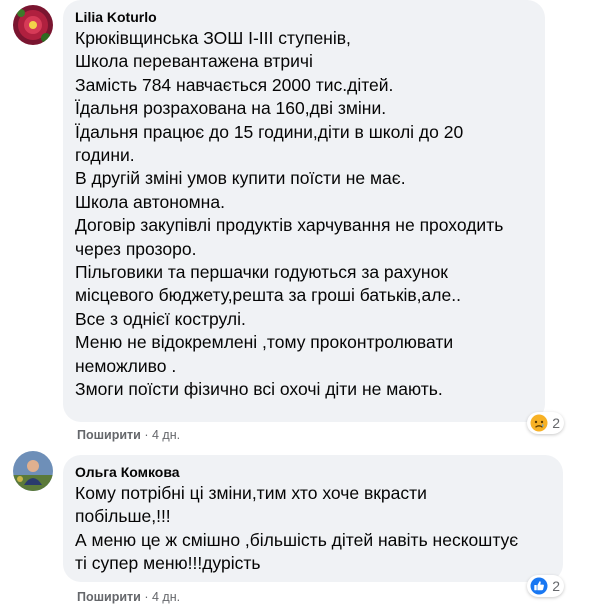 Image resolution: width=601 pixels, height=608 pixels. I want to click on comment-line: Замість 784 навчається 2000 тис.дітей., so click(234, 84).